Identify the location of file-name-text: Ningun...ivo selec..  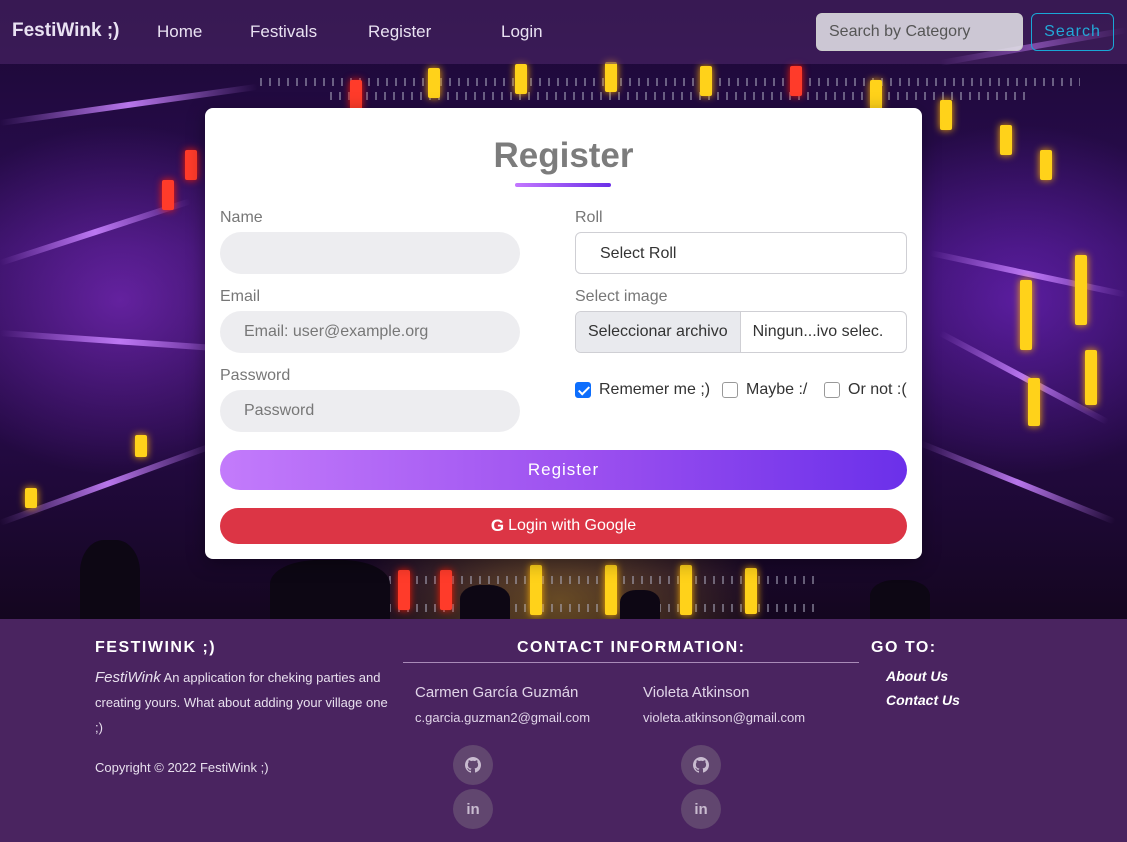
(818, 331).